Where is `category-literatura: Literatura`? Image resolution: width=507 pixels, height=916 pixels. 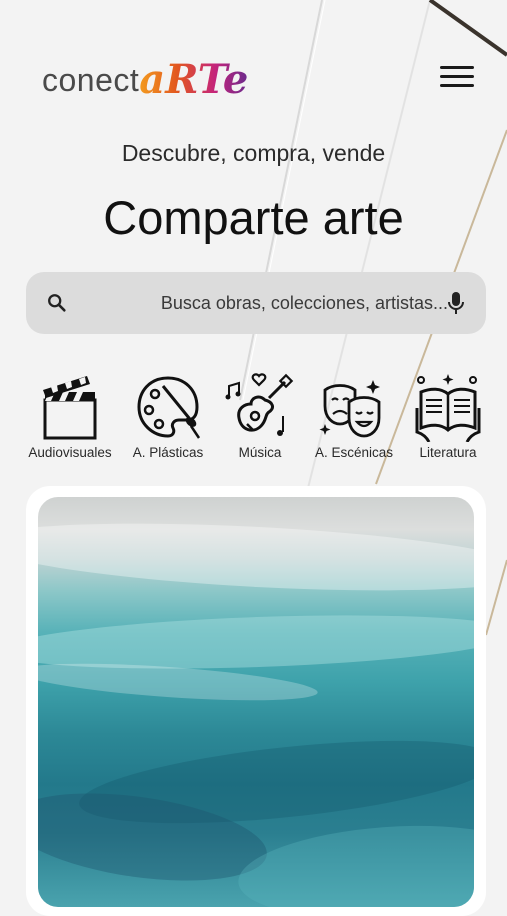 category-literatura: Literatura is located at coordinates (448, 416).